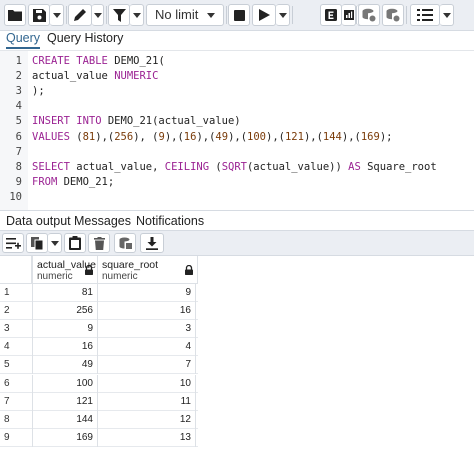 The width and height of the screenshot is (474, 473). What do you see at coordinates (237, 91) in the screenshot?
I see `code-line: 3);` at bounding box center [237, 91].